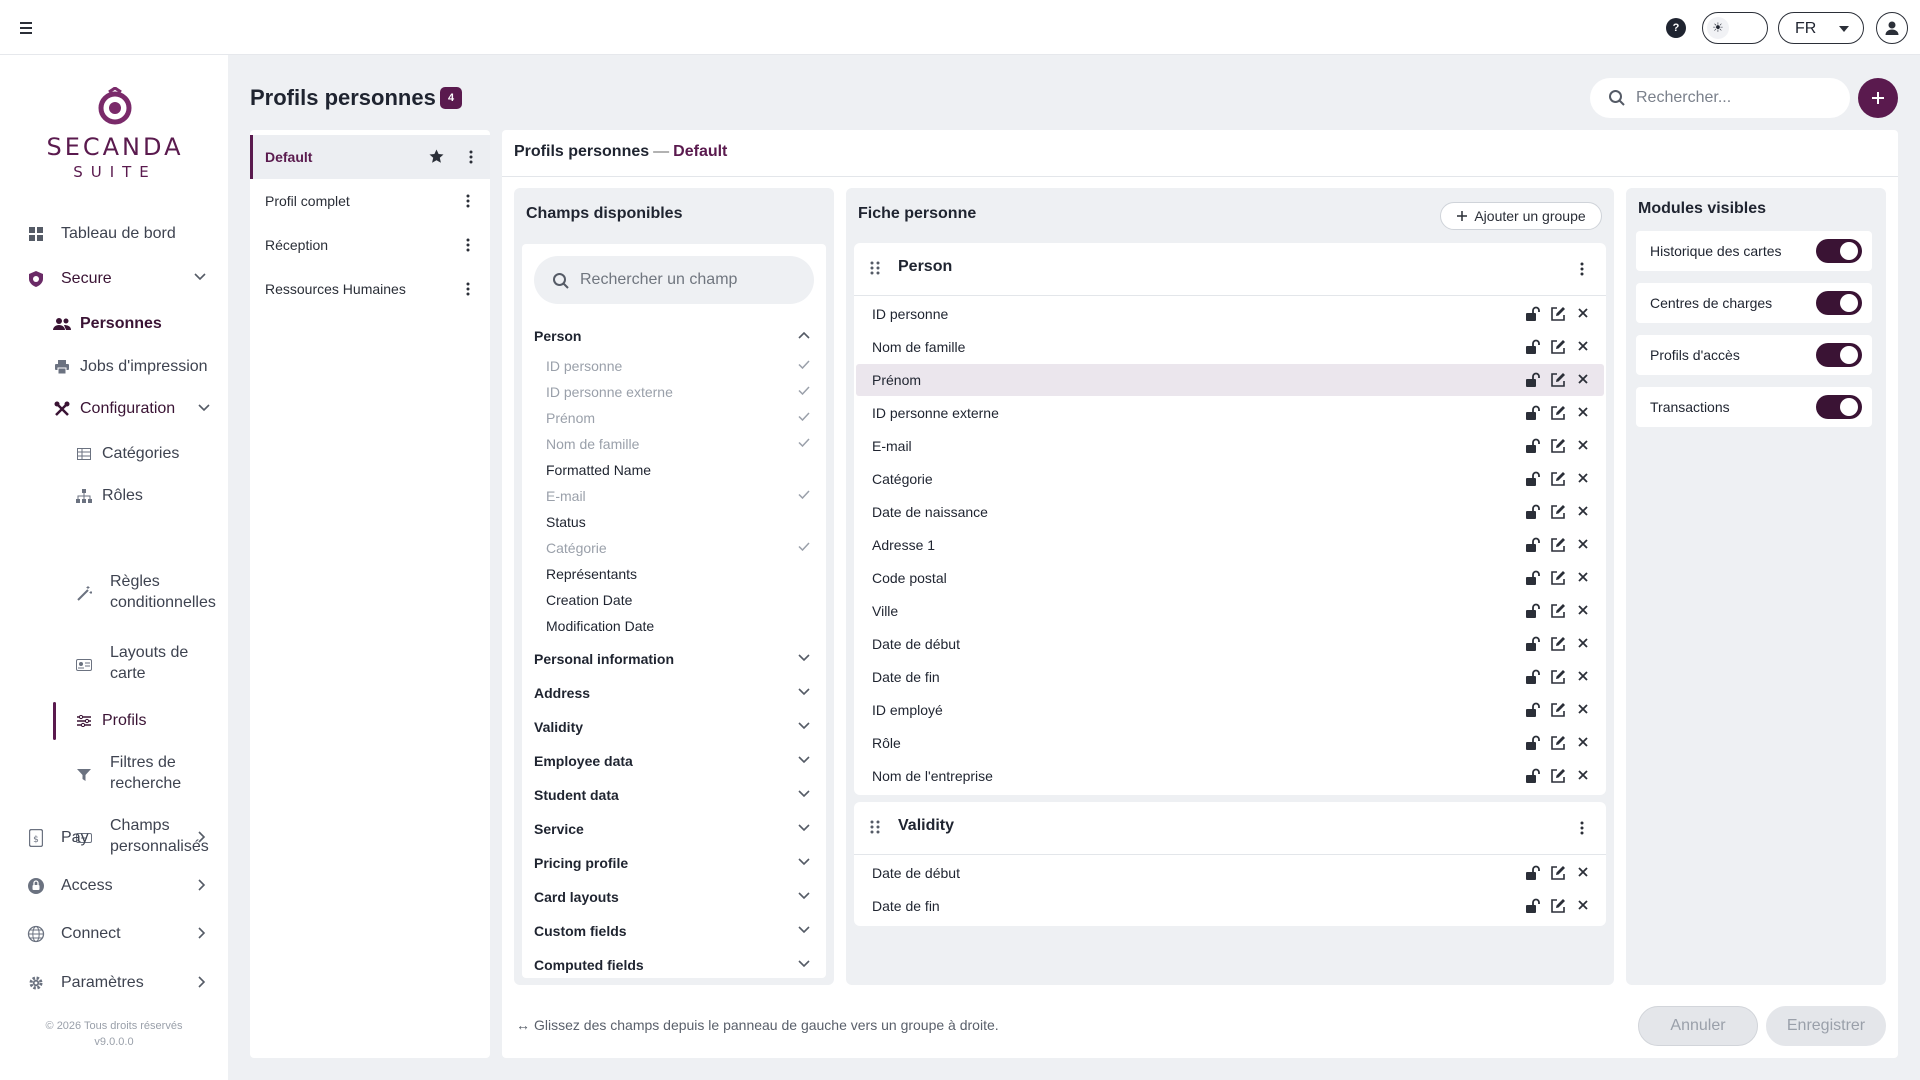  Describe the element at coordinates (1230, 743) in the screenshot. I see `form-field-row: Rôle` at that location.